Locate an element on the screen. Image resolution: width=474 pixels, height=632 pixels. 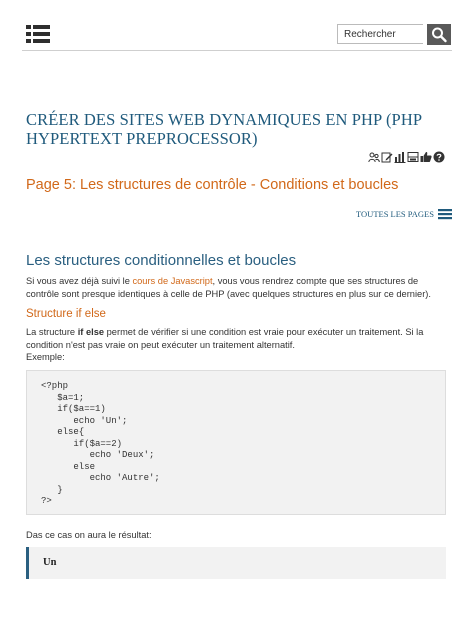
code-line: echo 'Autre'; is located at coordinates (100, 478).